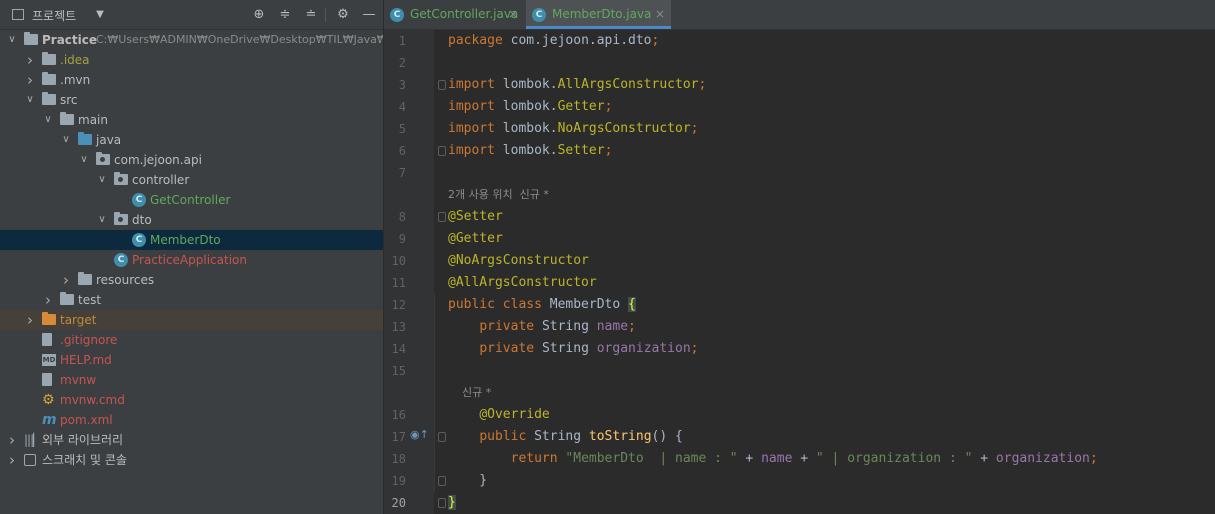 The width and height of the screenshot is (1215, 514). Describe the element at coordinates (419, 437) in the screenshot. I see `override-method-icon: ◉↑` at that location.